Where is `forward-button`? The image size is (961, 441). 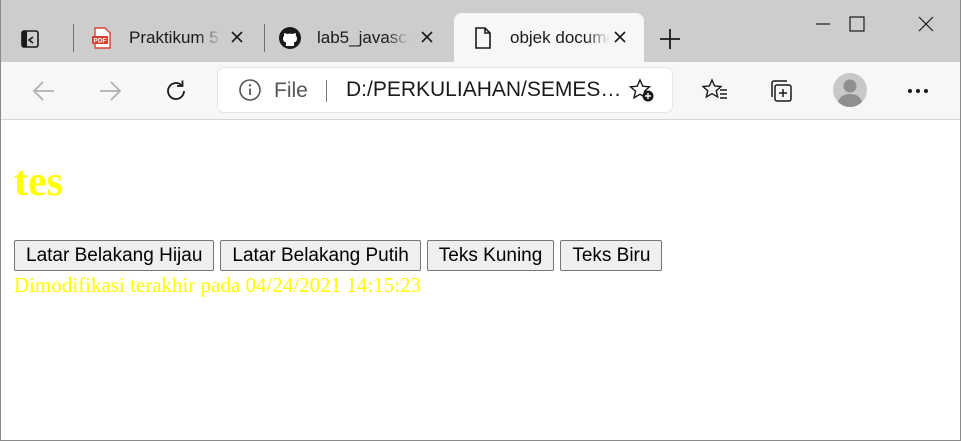 forward-button is located at coordinates (110, 91).